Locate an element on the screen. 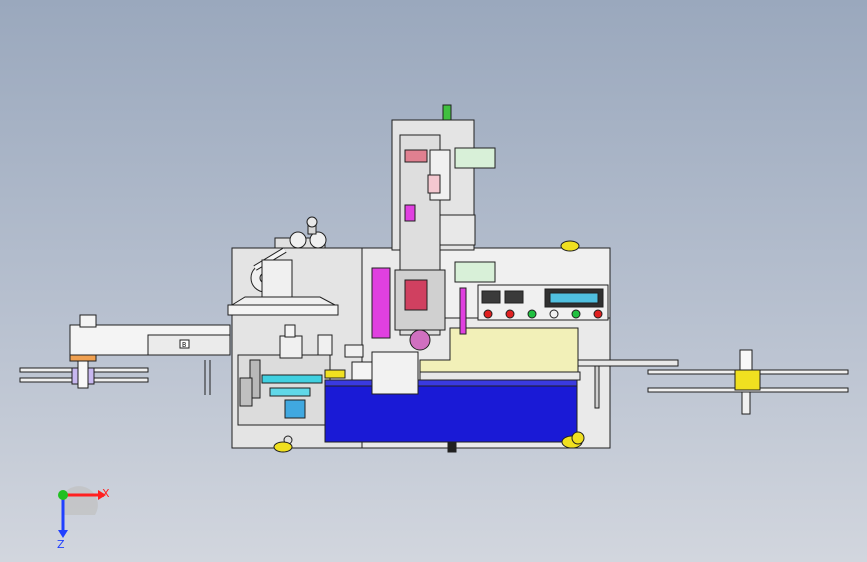  x-axis-label: X is located at coordinates (106, 493).